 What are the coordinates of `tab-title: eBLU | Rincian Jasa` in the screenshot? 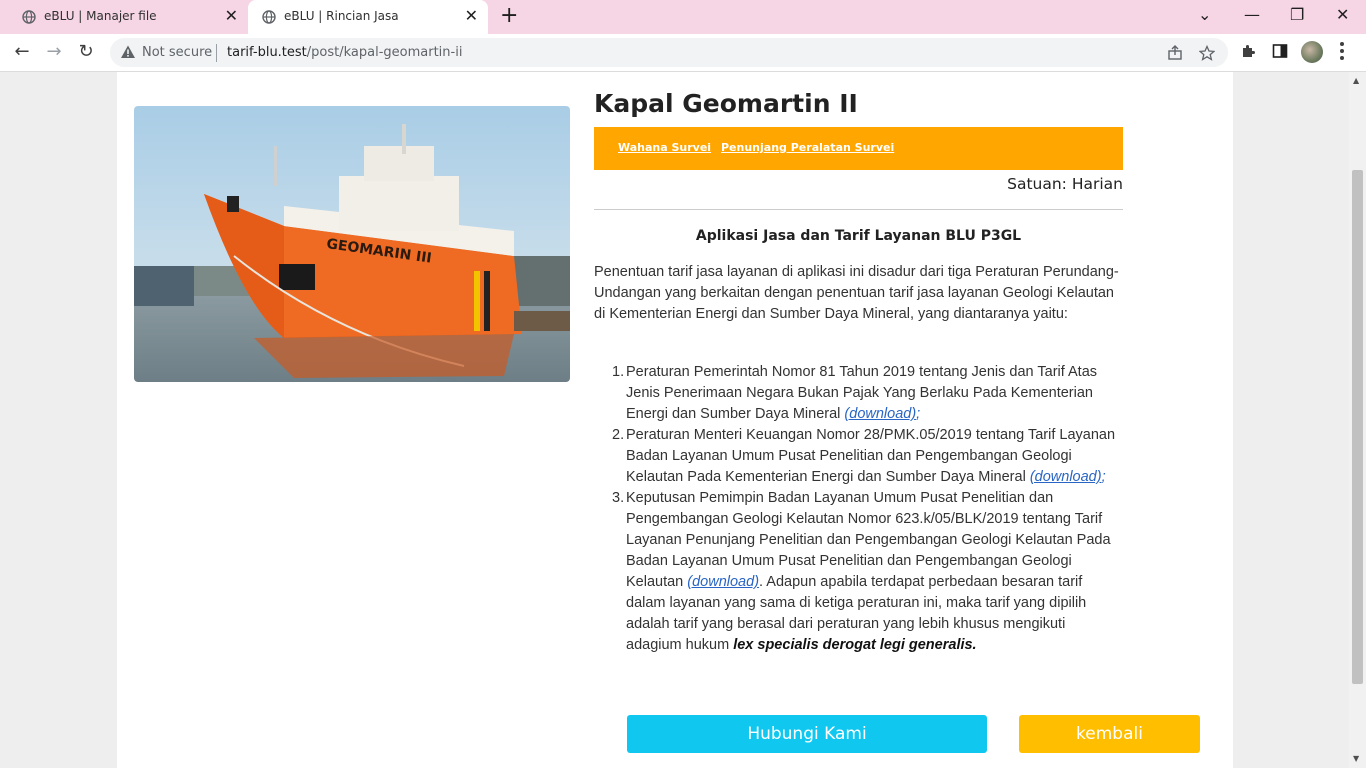 It's located at (341, 16).